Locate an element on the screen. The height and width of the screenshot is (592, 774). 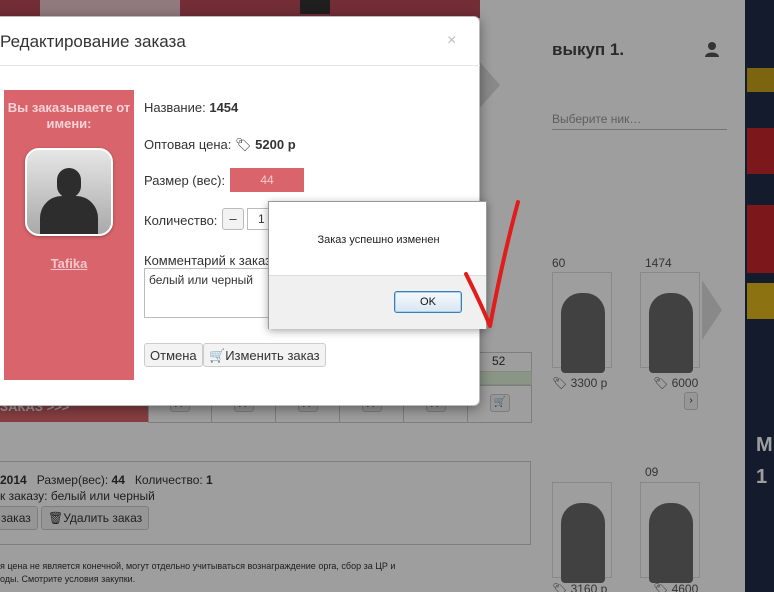
success-alert-dialog: Заказ успешно изменен OK is located at coordinates (377, 265).